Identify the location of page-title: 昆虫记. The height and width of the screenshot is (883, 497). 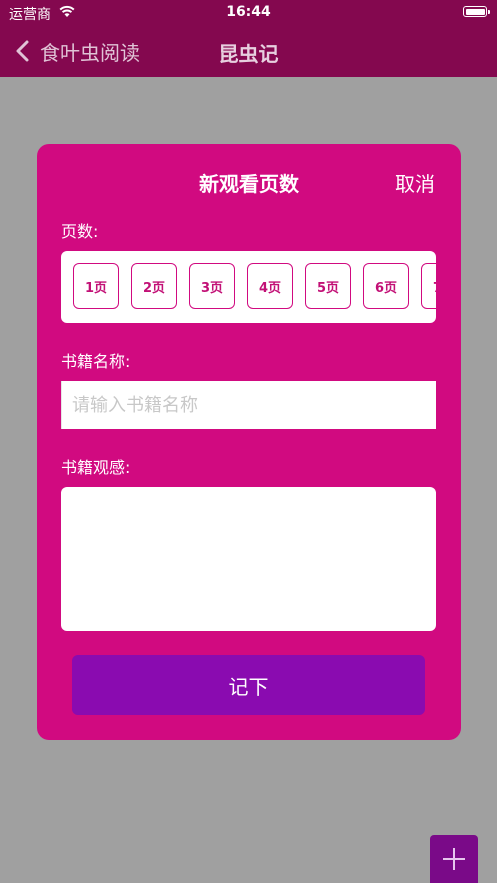
(248, 54).